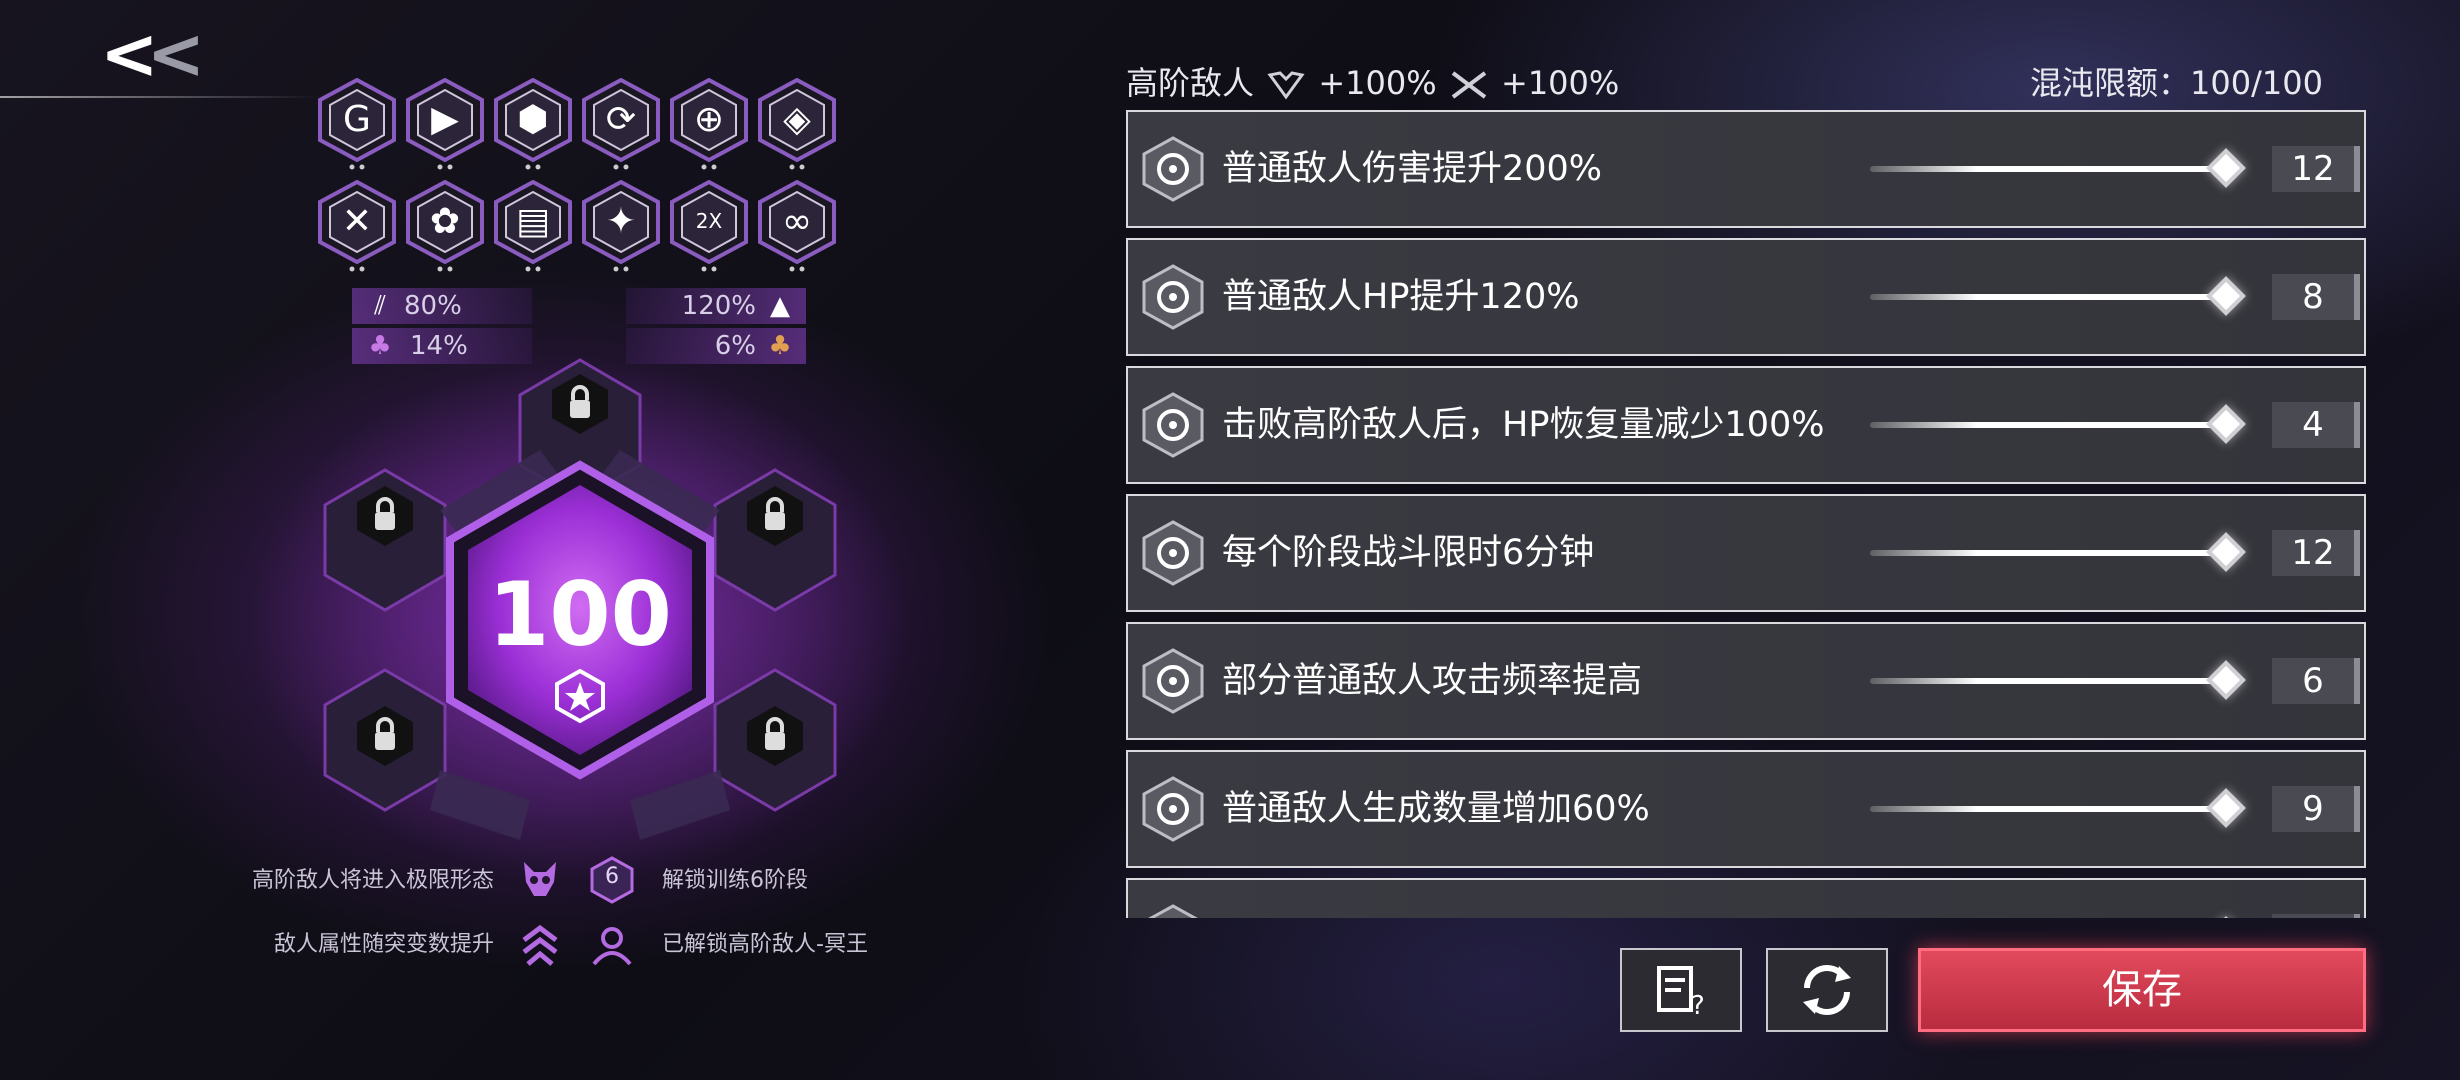 The width and height of the screenshot is (2460, 1080). I want to click on stat-left-top: ⫽ 80%, so click(442, 306).